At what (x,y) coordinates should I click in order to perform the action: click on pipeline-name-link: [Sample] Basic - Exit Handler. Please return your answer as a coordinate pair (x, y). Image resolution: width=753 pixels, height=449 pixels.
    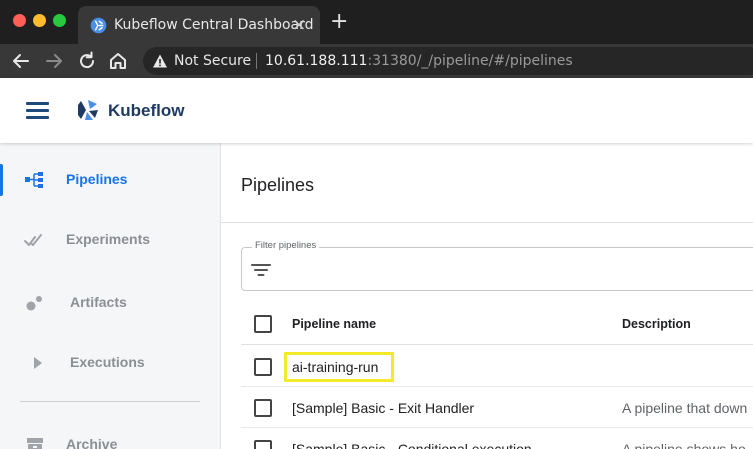
    Looking at the image, I should click on (383, 408).